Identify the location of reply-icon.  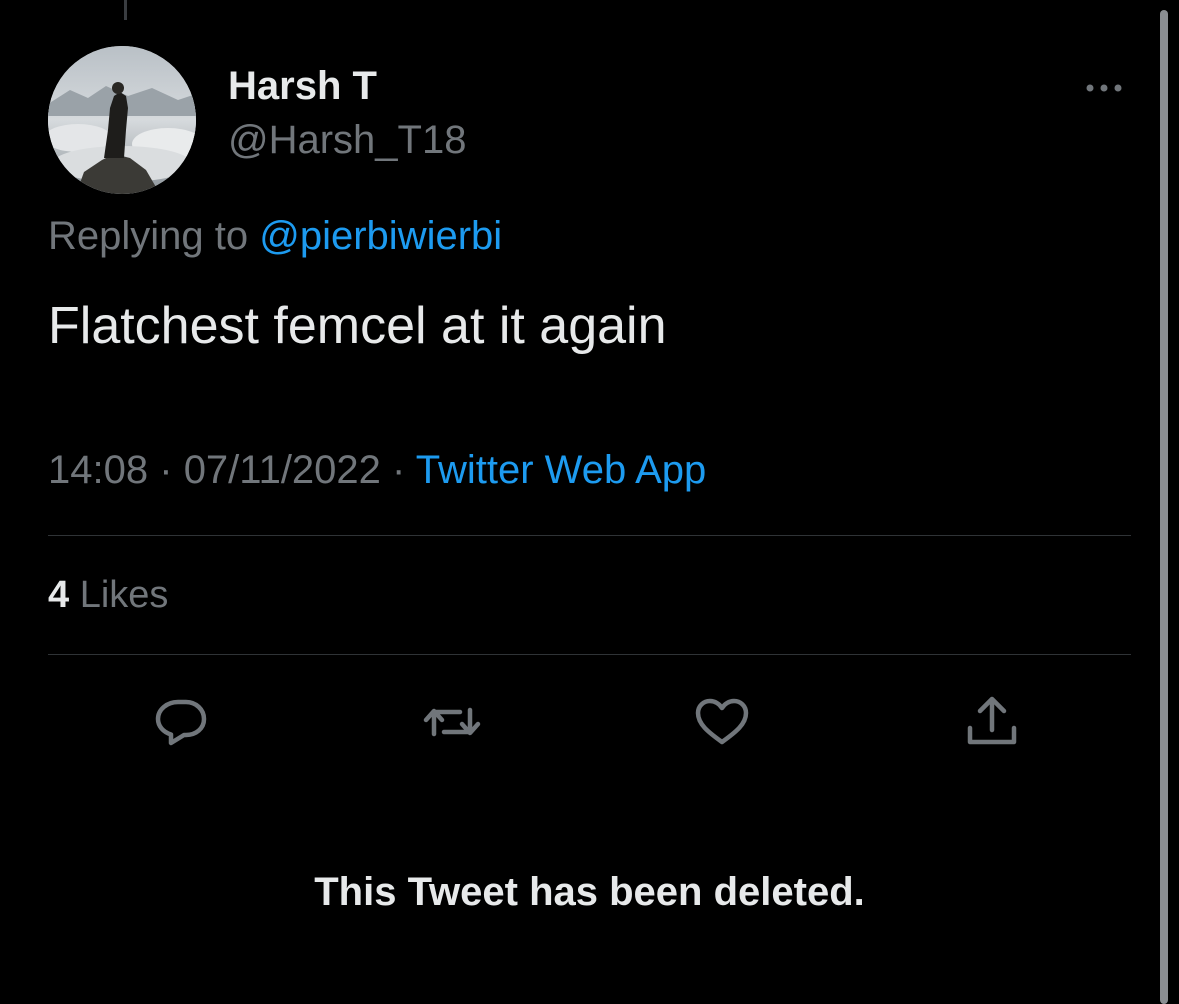
(181, 722).